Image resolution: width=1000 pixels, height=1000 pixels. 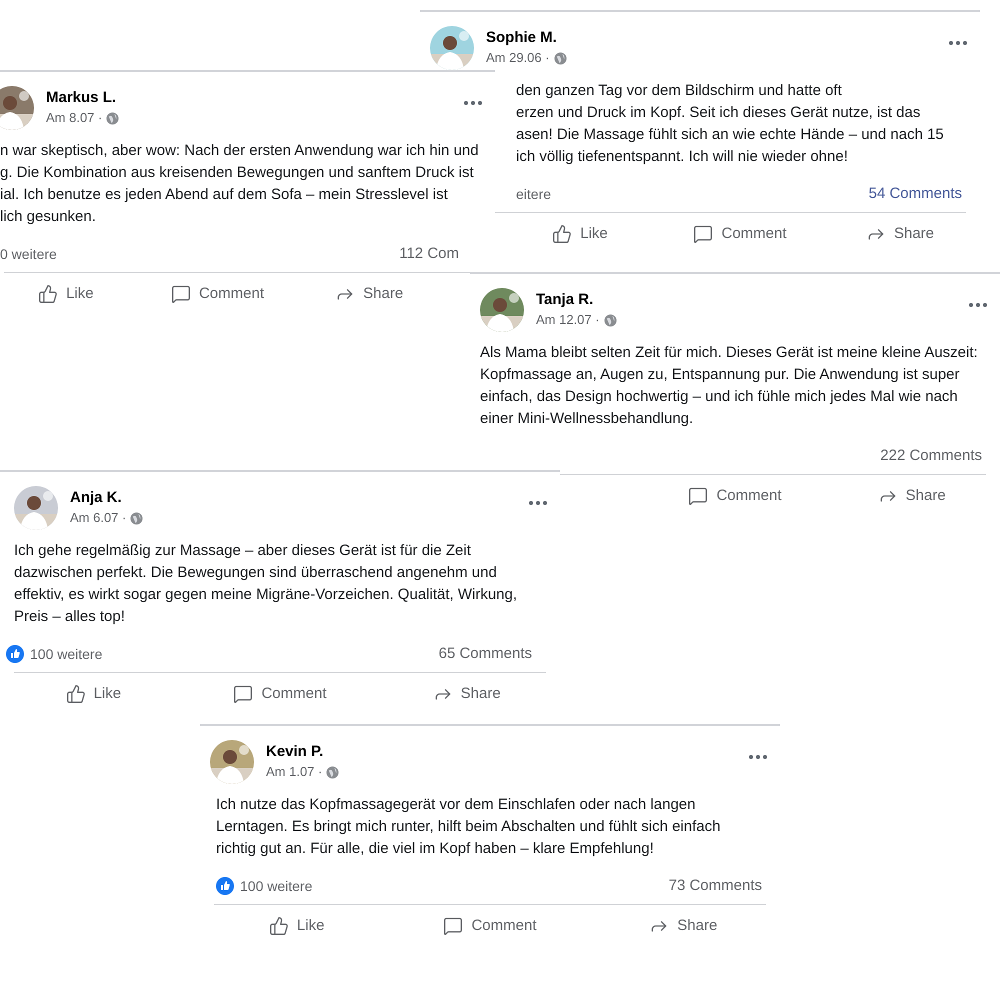 What do you see at coordinates (107, 498) in the screenshot?
I see `author-name: Anja K.` at bounding box center [107, 498].